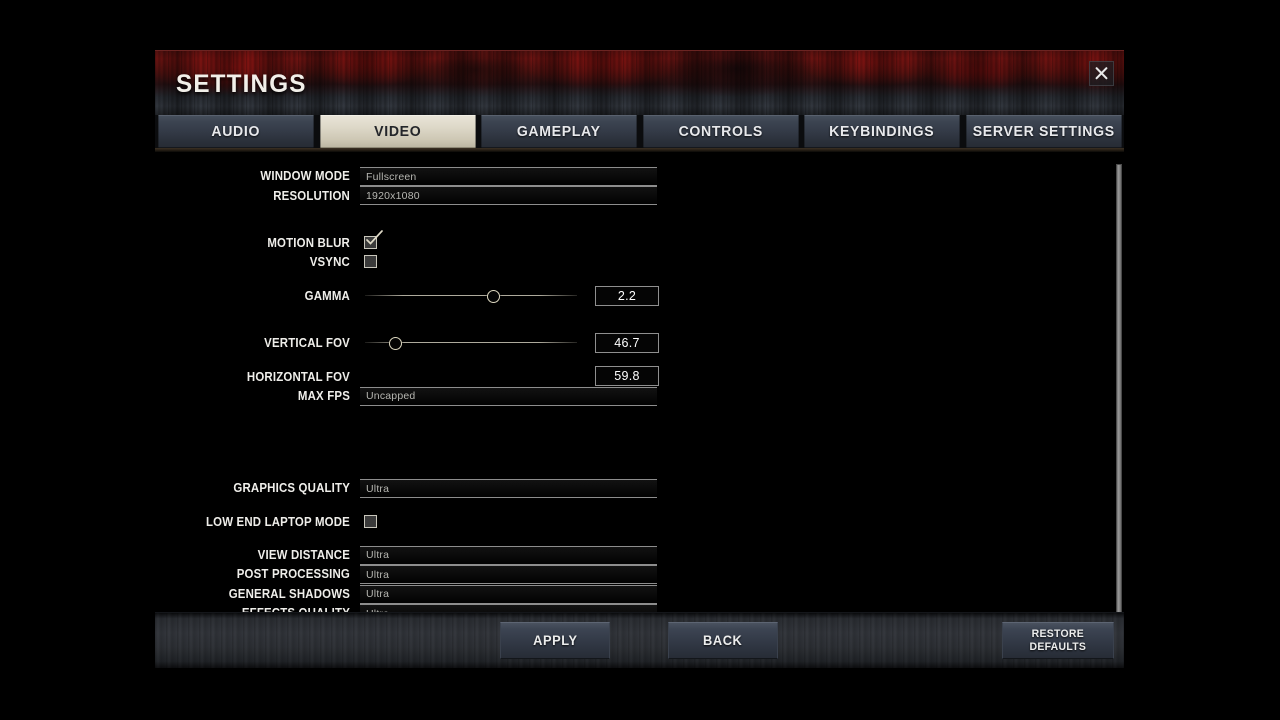 The image size is (1280, 720). I want to click on tab-label: KEYBINDINGS, so click(882, 131).